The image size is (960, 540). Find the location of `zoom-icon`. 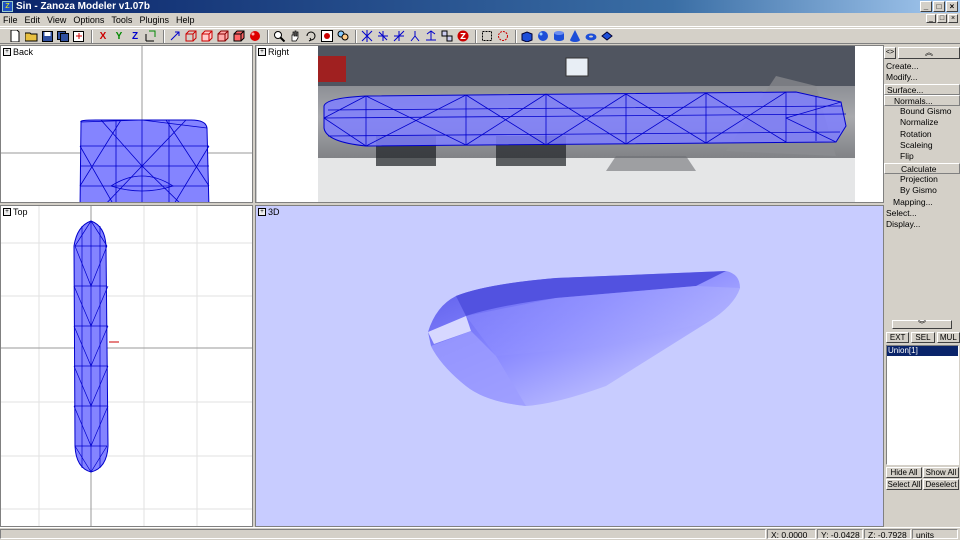

zoom-icon is located at coordinates (279, 36).